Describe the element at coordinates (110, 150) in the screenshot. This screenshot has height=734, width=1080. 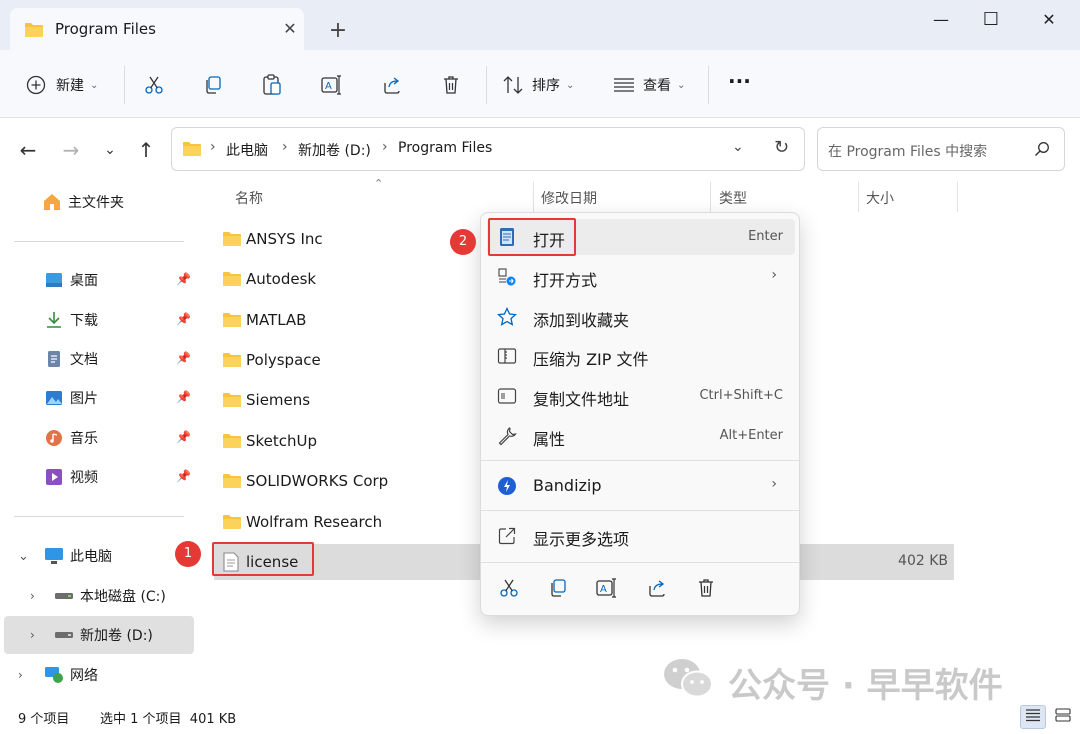
I see `recent-locations-button: ⌄` at that location.